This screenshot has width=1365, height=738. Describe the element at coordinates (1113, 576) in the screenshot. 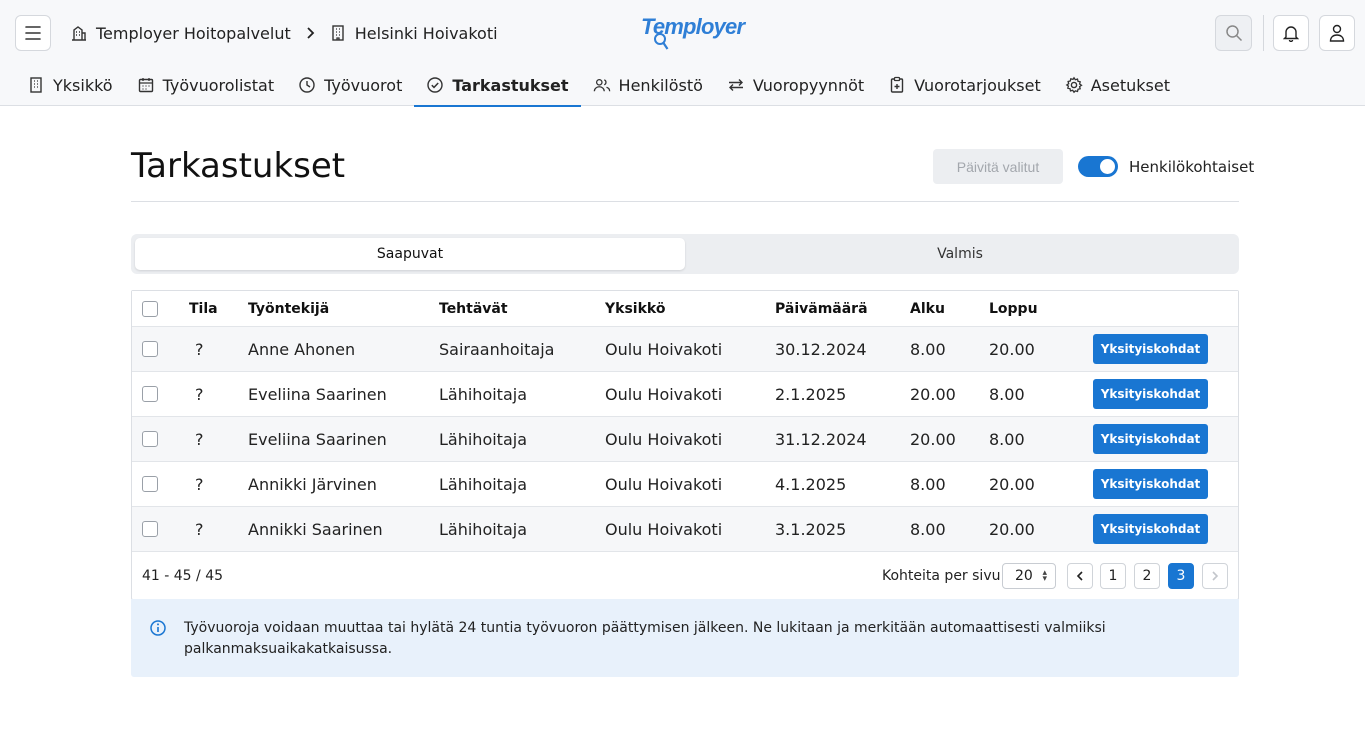

I see `page-button-1: 1` at that location.